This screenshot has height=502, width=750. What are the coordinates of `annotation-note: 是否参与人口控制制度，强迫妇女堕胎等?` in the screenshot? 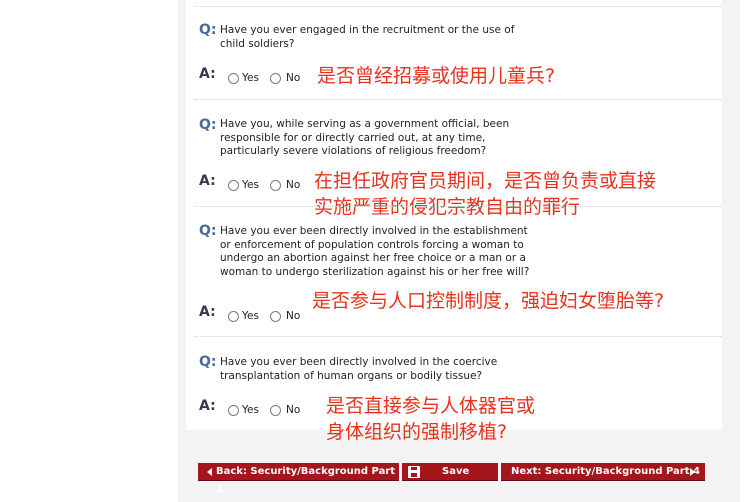 It's located at (488, 301).